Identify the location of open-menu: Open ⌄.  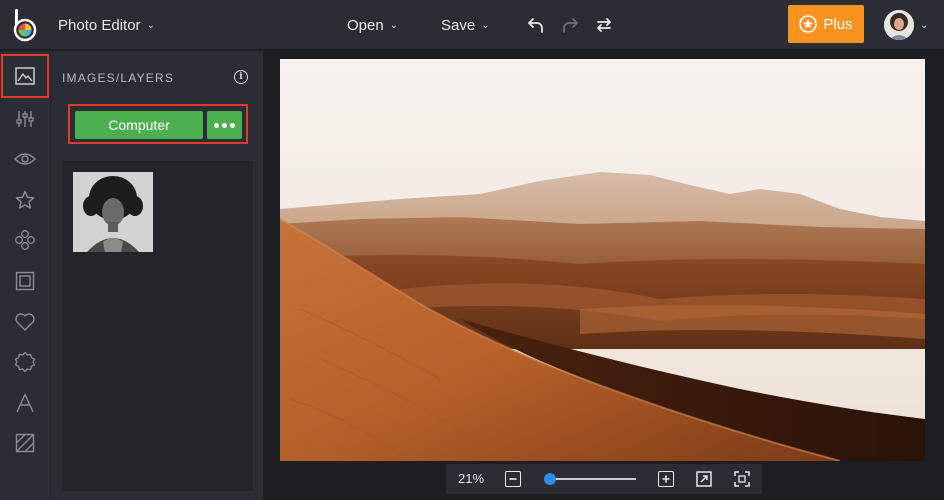
(372, 25).